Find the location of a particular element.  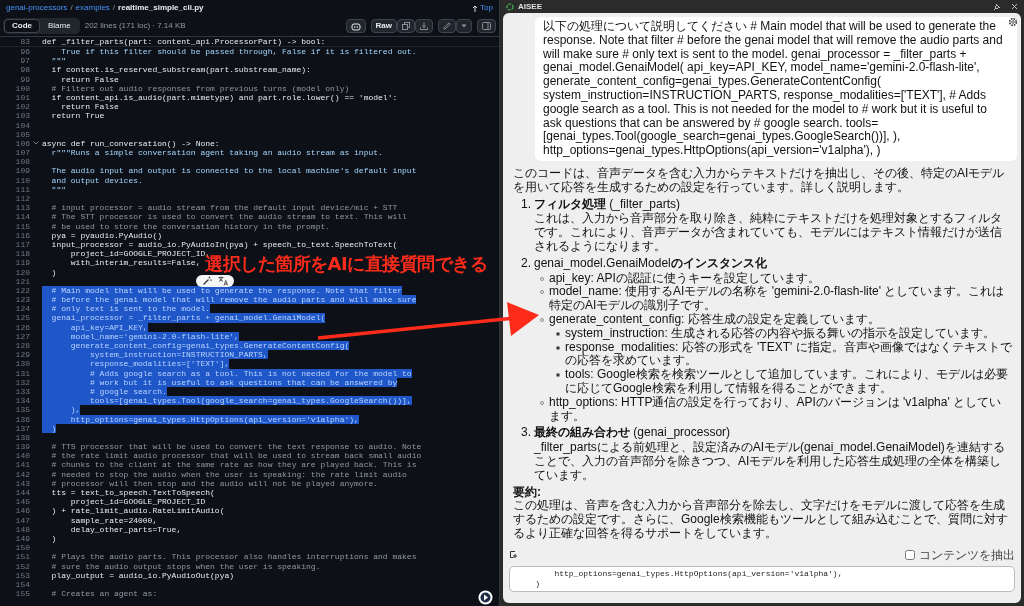

new-chat-icon is located at coordinates (514, 555).